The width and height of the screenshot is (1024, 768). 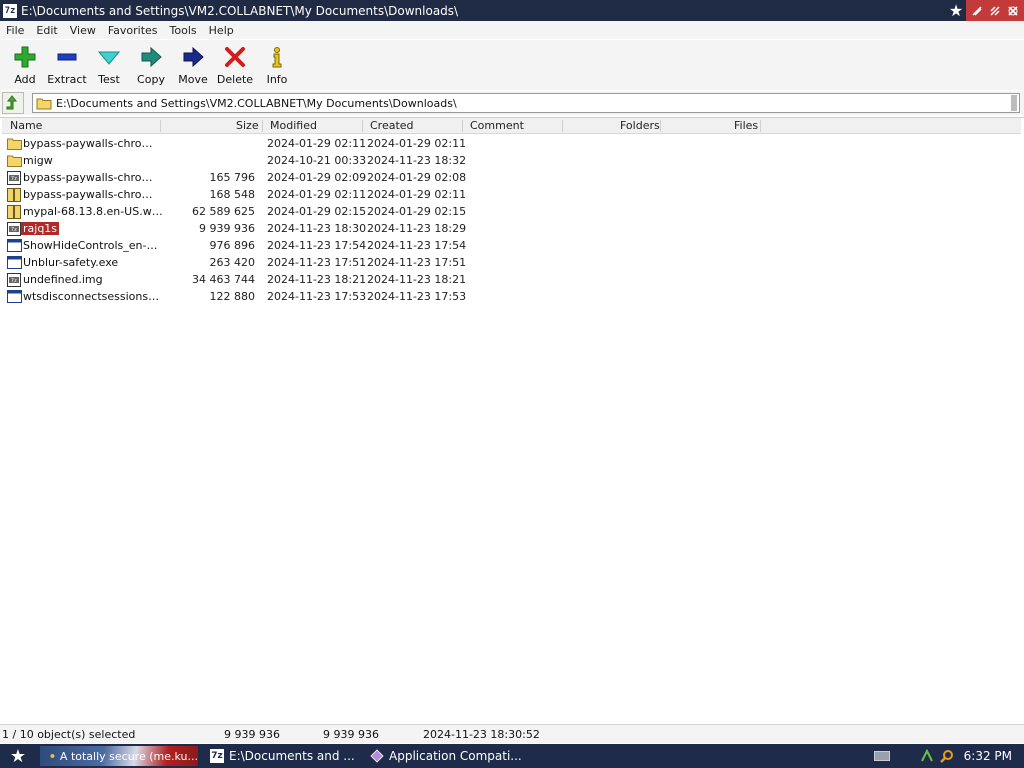 What do you see at coordinates (67, 64) in the screenshot?
I see `extract-button: Extract` at bounding box center [67, 64].